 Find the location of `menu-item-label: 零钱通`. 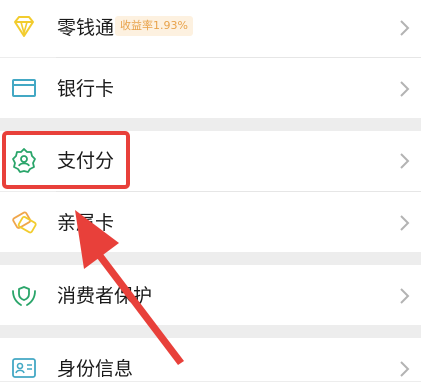

menu-item-label: 零钱通 is located at coordinates (86, 28).